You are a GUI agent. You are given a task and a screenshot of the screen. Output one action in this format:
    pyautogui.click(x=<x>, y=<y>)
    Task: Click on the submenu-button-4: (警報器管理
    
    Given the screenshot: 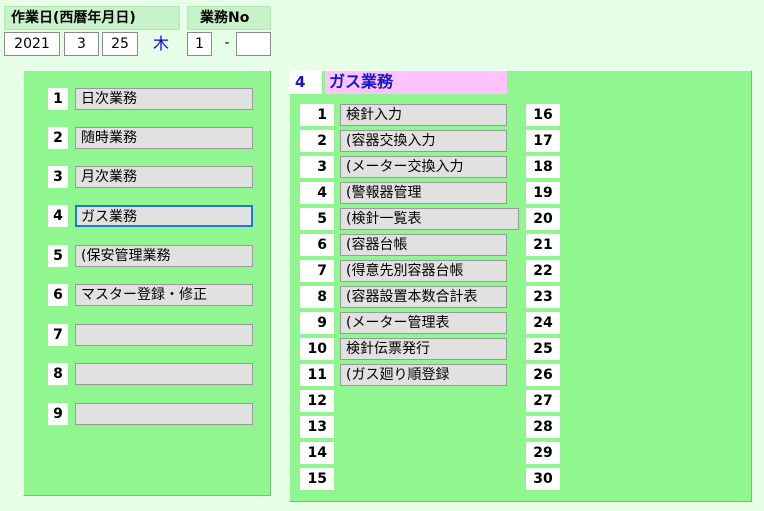 What is the action you would take?
    pyautogui.click(x=423, y=193)
    